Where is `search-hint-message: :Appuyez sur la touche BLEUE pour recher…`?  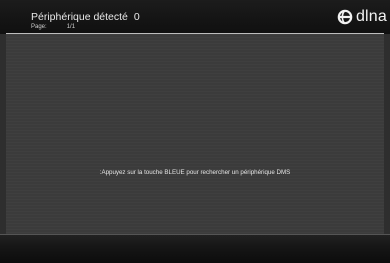
search-hint-message: :Appuyez sur la touche BLEUE pour recher… is located at coordinates (195, 172).